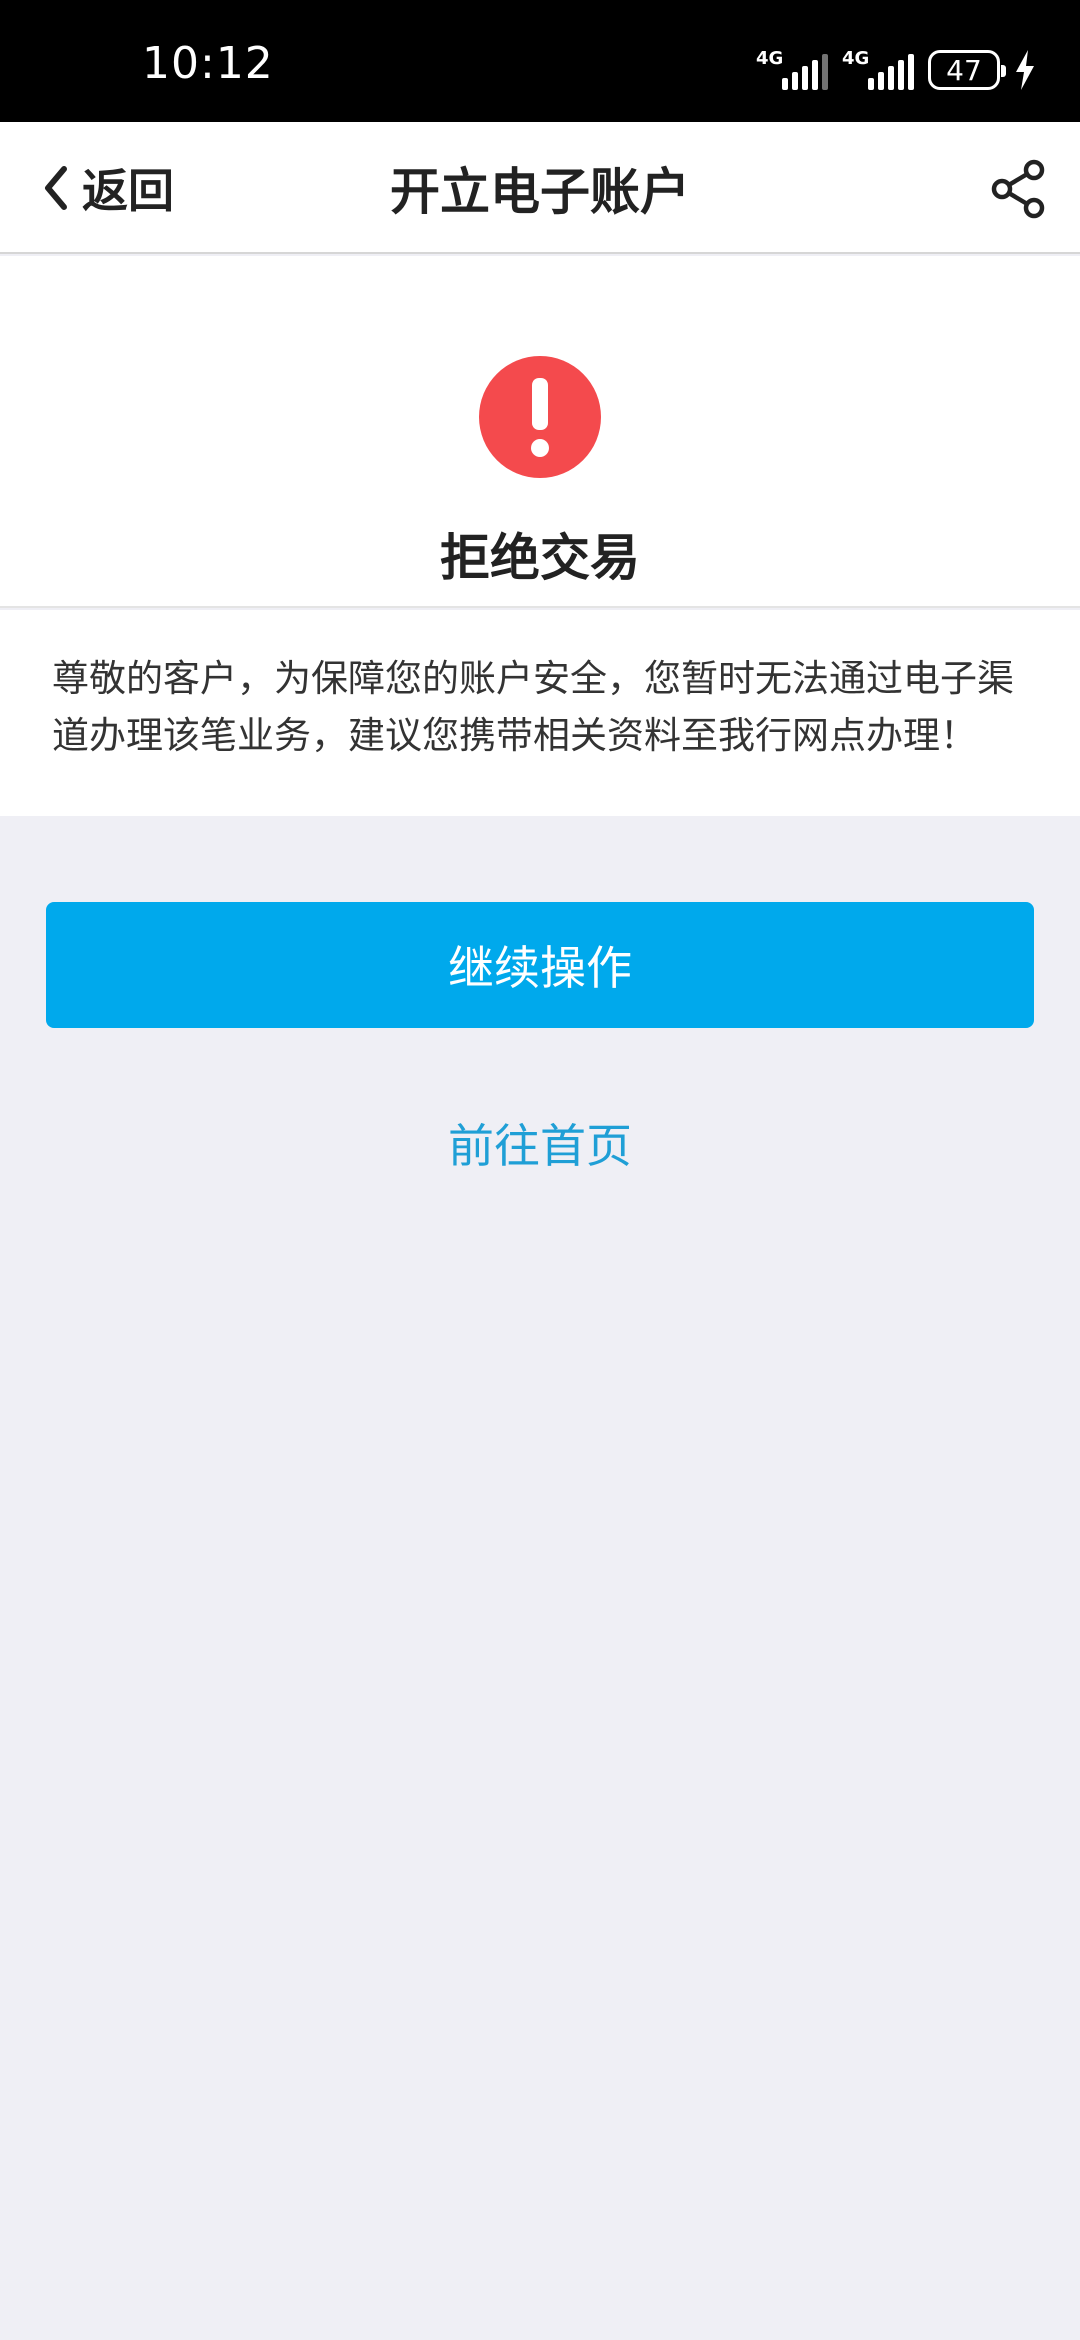 The height and width of the screenshot is (2340, 1080). What do you see at coordinates (540, 965) in the screenshot?
I see `continue-button: 继续操作` at bounding box center [540, 965].